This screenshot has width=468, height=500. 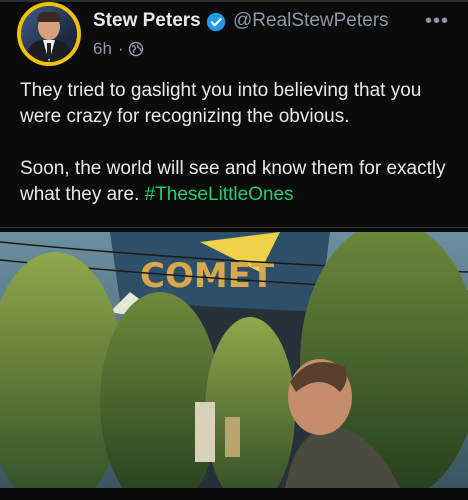 What do you see at coordinates (219, 194) in the screenshot?
I see `hashtag-link: #TheseLittleOnes` at bounding box center [219, 194].